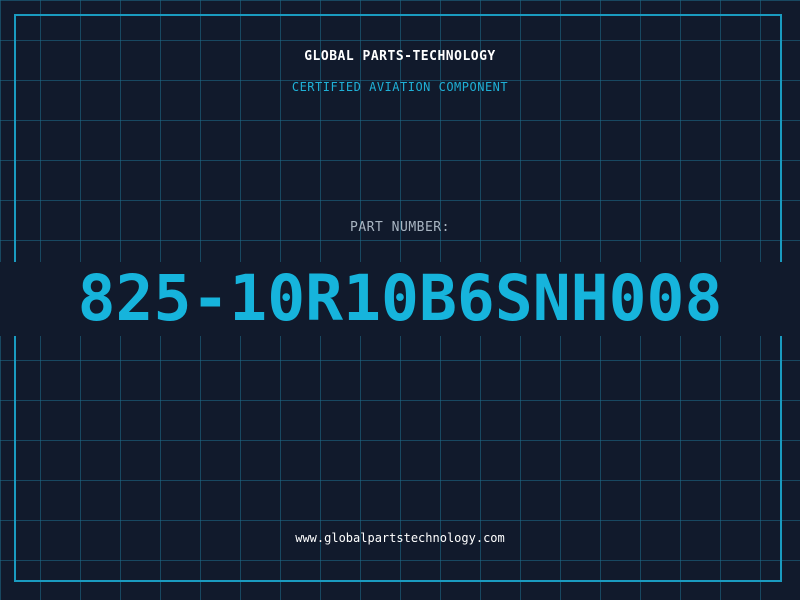 This screenshot has height=600, width=800. I want to click on part-number-label: PART NUMBER:, so click(400, 227).